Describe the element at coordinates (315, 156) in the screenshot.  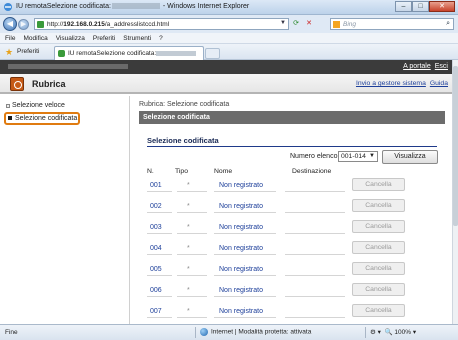
I see `number-label: Numero elenco:` at that location.